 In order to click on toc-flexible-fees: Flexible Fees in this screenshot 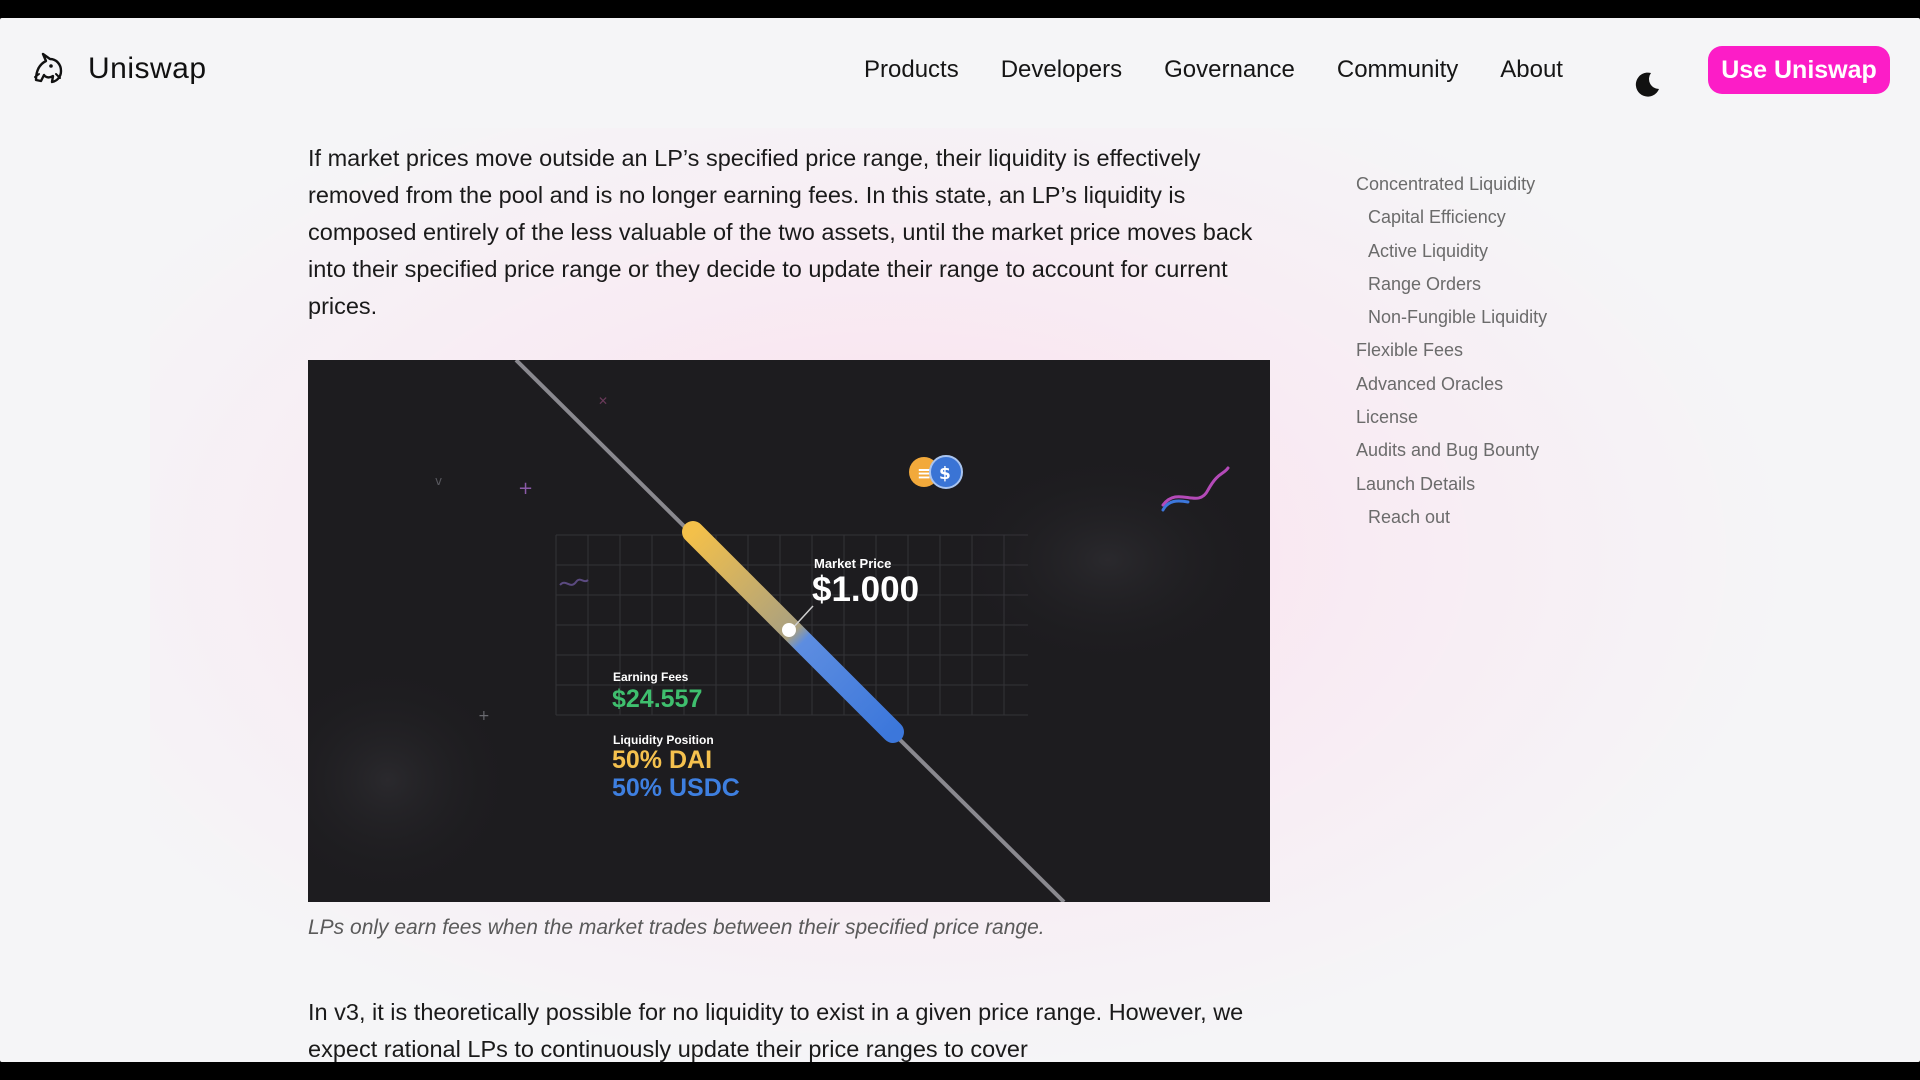, I will do `click(1451, 350)`.